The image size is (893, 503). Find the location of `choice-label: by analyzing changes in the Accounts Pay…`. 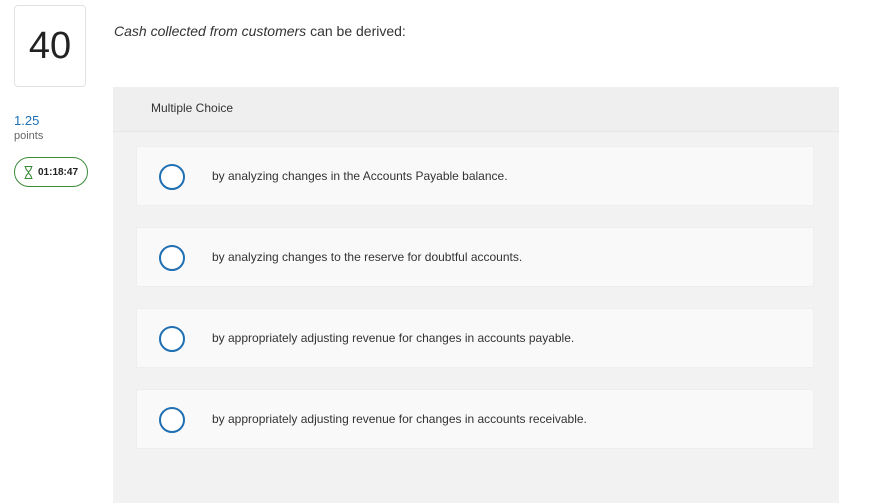

choice-label: by analyzing changes in the Accounts Pay… is located at coordinates (360, 176).